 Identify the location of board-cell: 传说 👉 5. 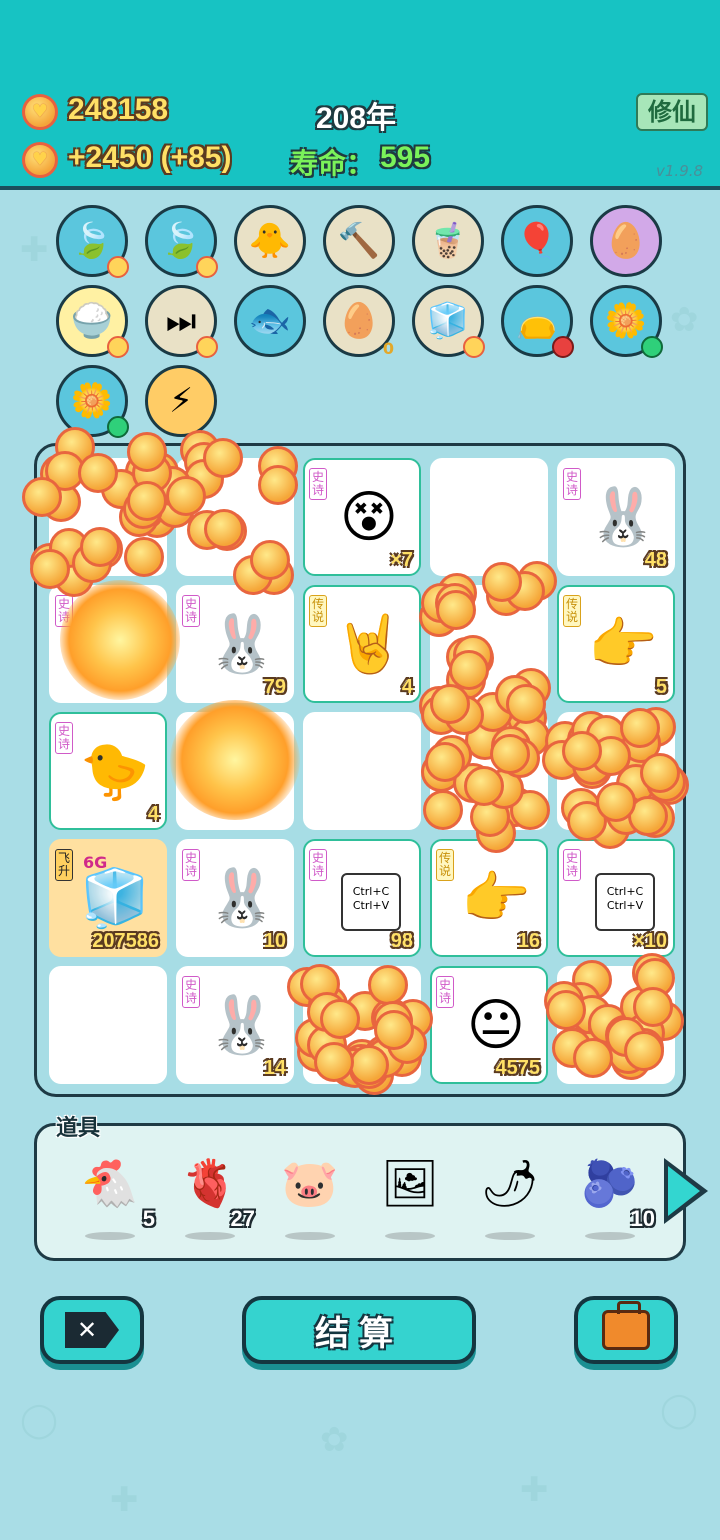
(616, 644).